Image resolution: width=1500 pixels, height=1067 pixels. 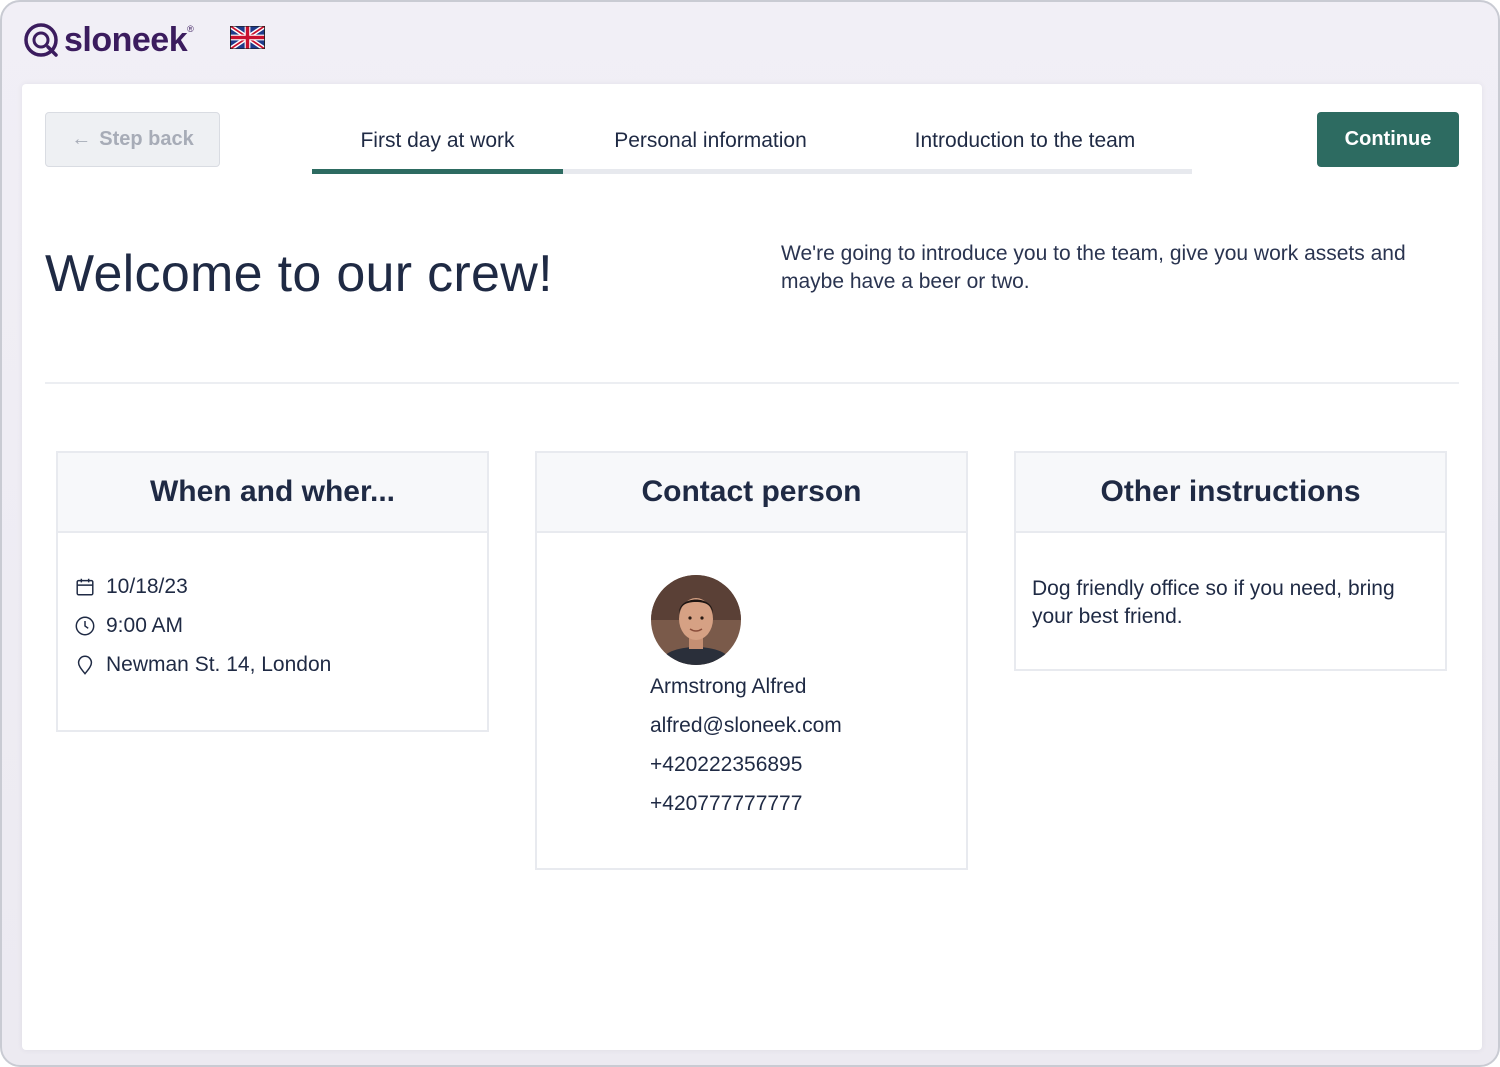 I want to click on contact-phone-1: +420222356895, so click(x=726, y=765).